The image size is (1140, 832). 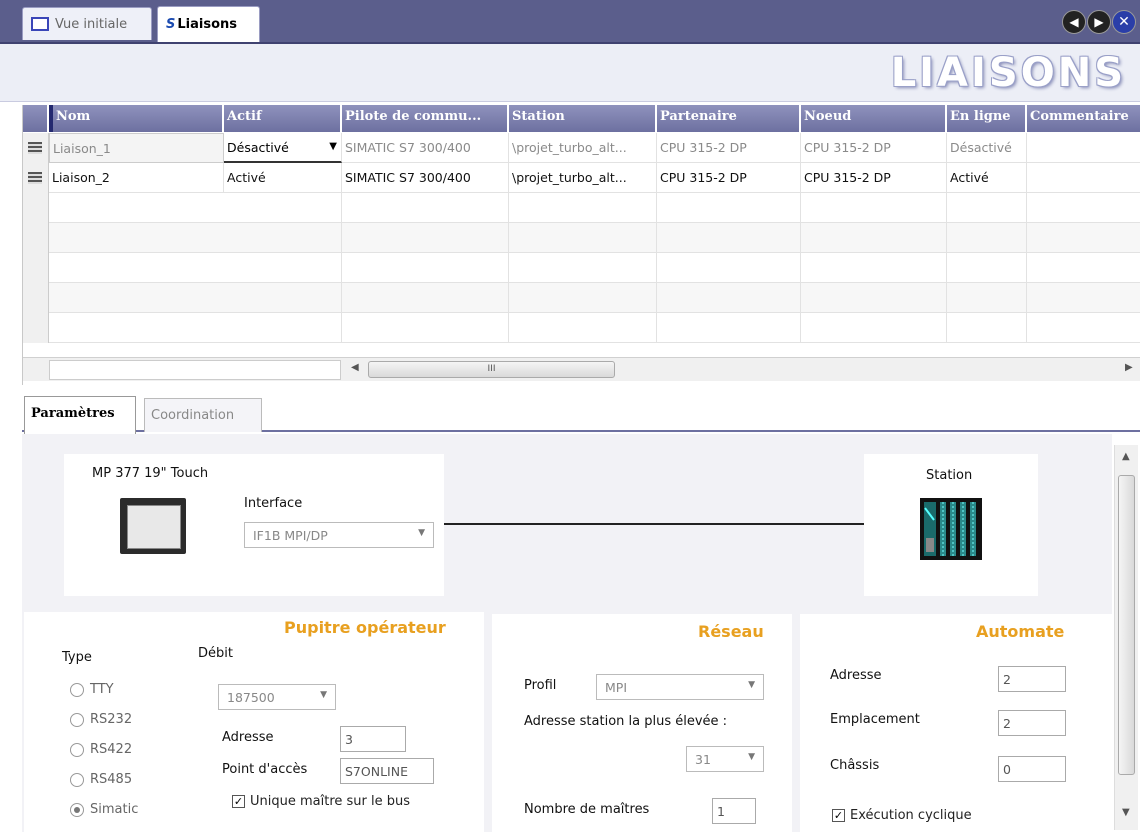 What do you see at coordinates (1032, 723) in the screenshot?
I see `emplacement-input: 2` at bounding box center [1032, 723].